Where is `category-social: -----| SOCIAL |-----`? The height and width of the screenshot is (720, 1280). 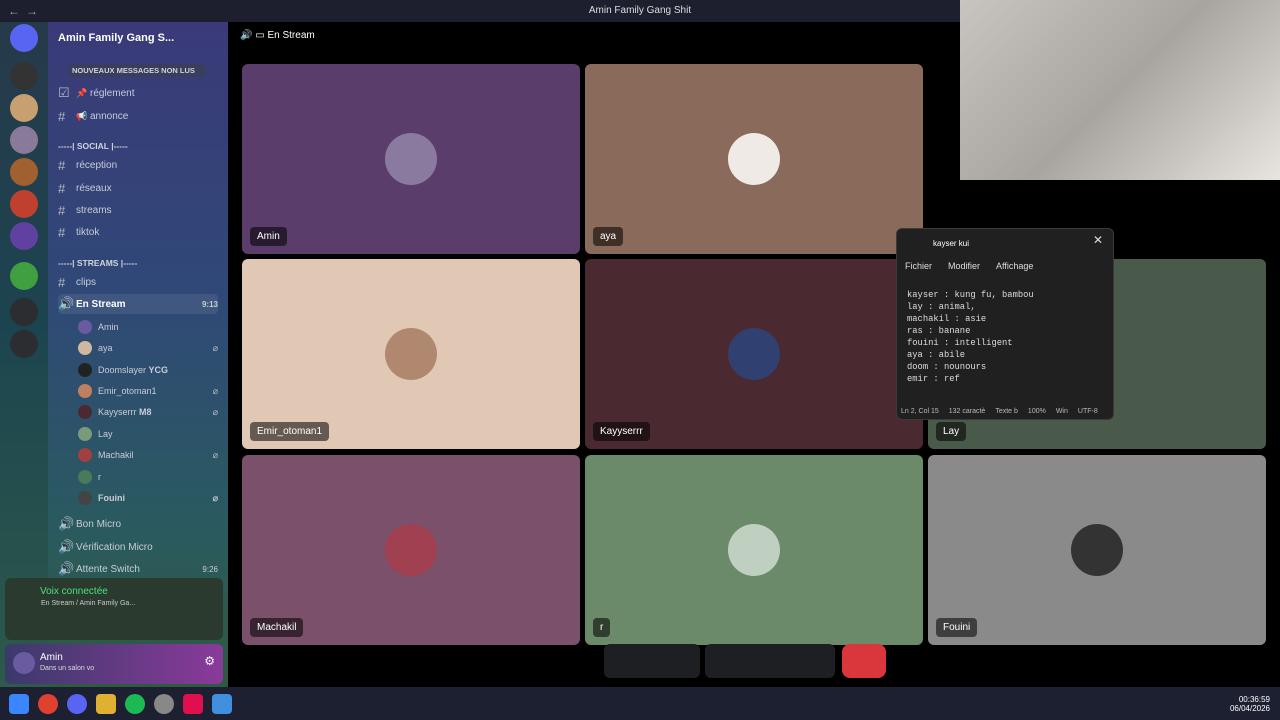
category-social: -----| SOCIAL |----- is located at coordinates (138, 146).